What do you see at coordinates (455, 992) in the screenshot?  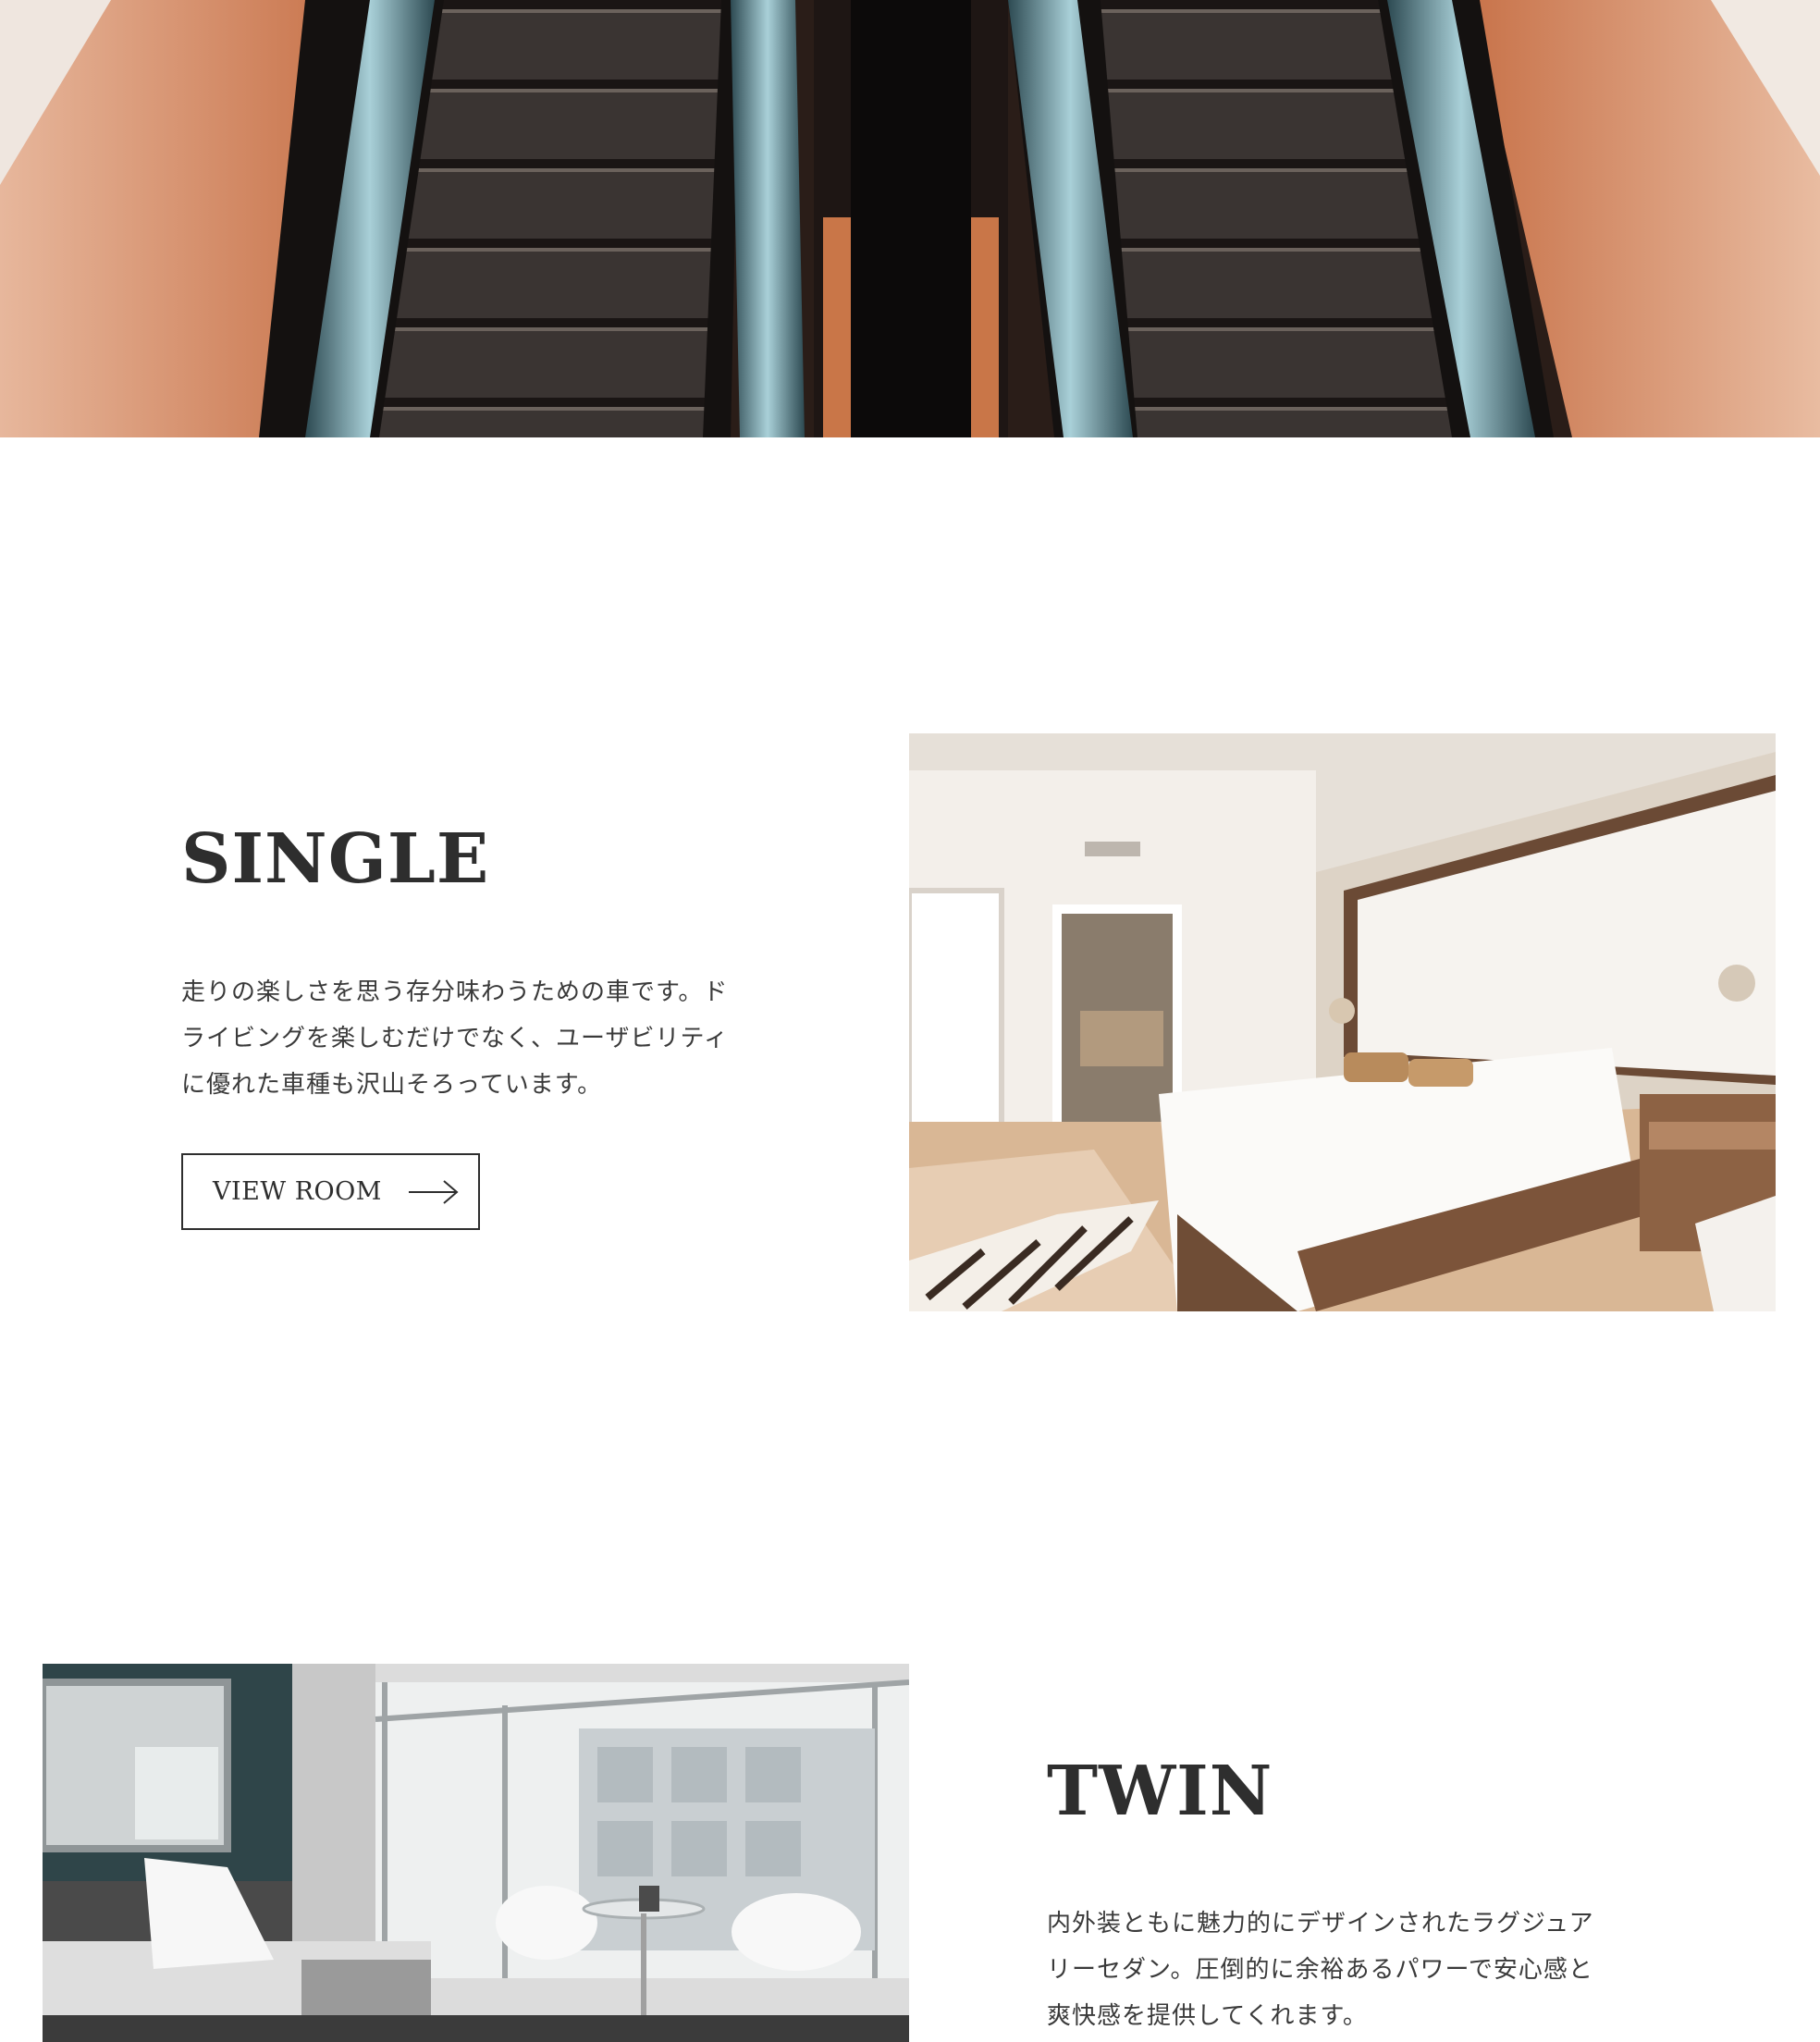 I see `room-desc-line: 走りの楽しさを思う存分味わうための車です。ド` at bounding box center [455, 992].